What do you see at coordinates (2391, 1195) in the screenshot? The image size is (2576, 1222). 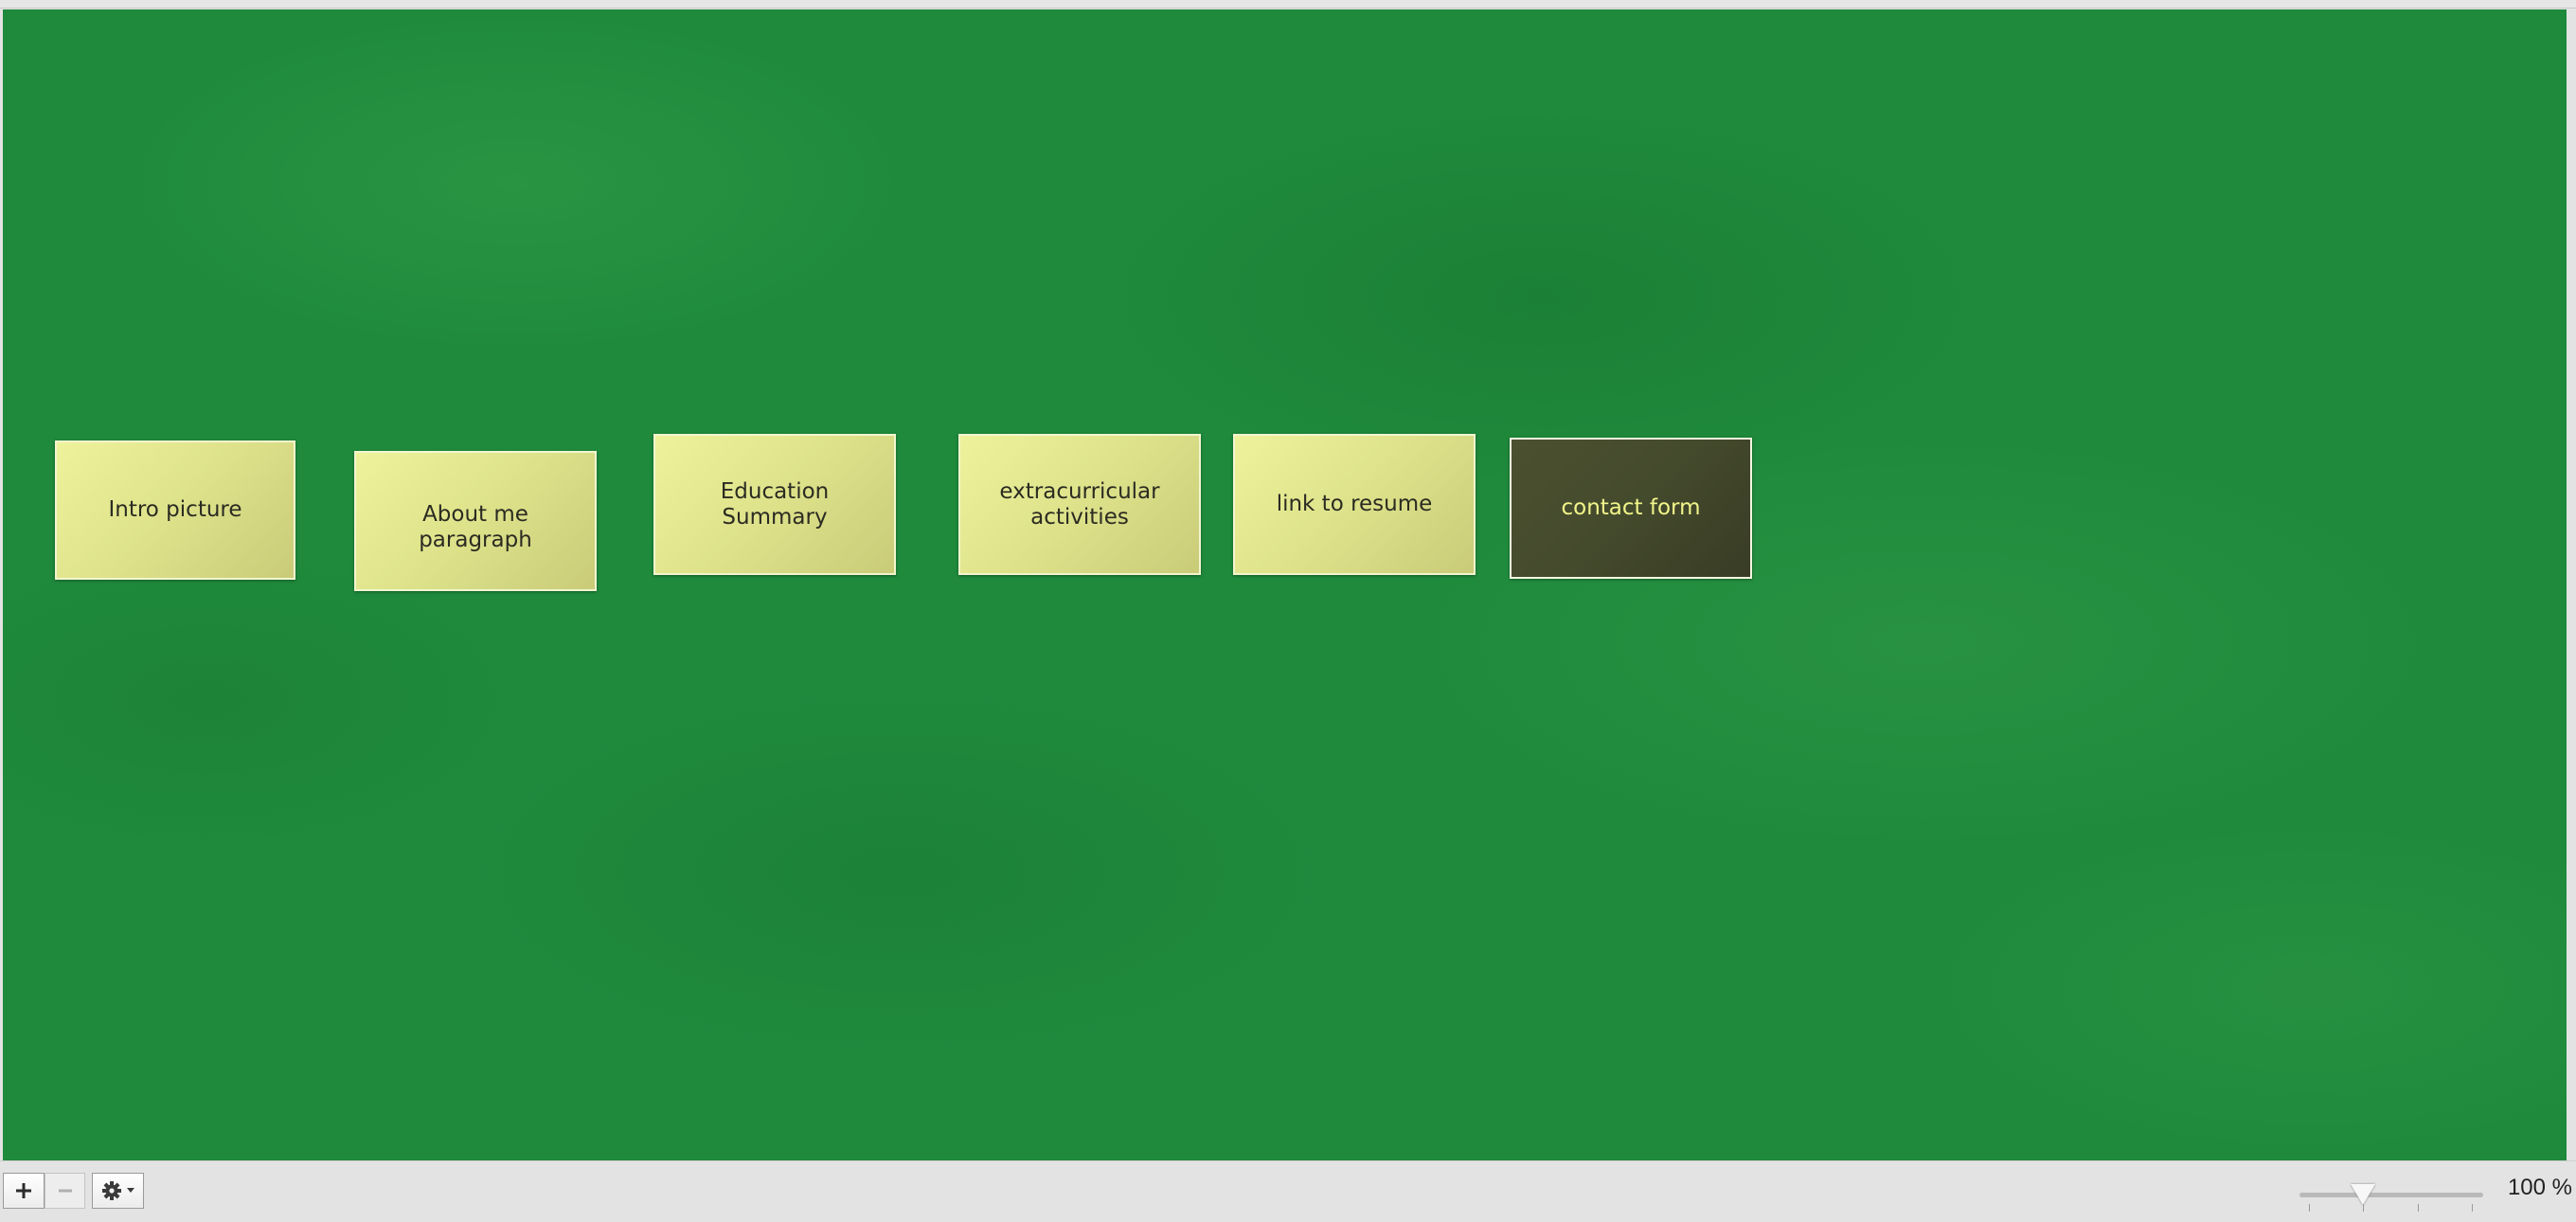 I see `zoom-slider-track` at bounding box center [2391, 1195].